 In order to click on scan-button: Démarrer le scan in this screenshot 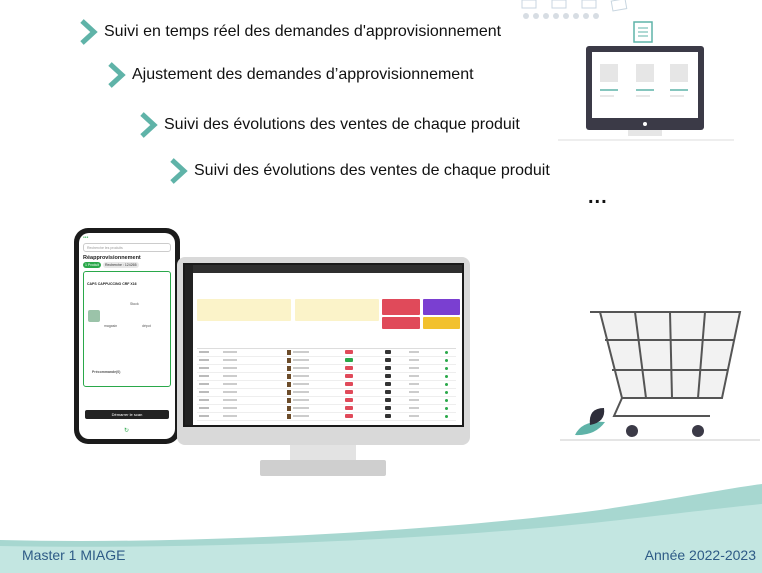, I will do `click(127, 414)`.